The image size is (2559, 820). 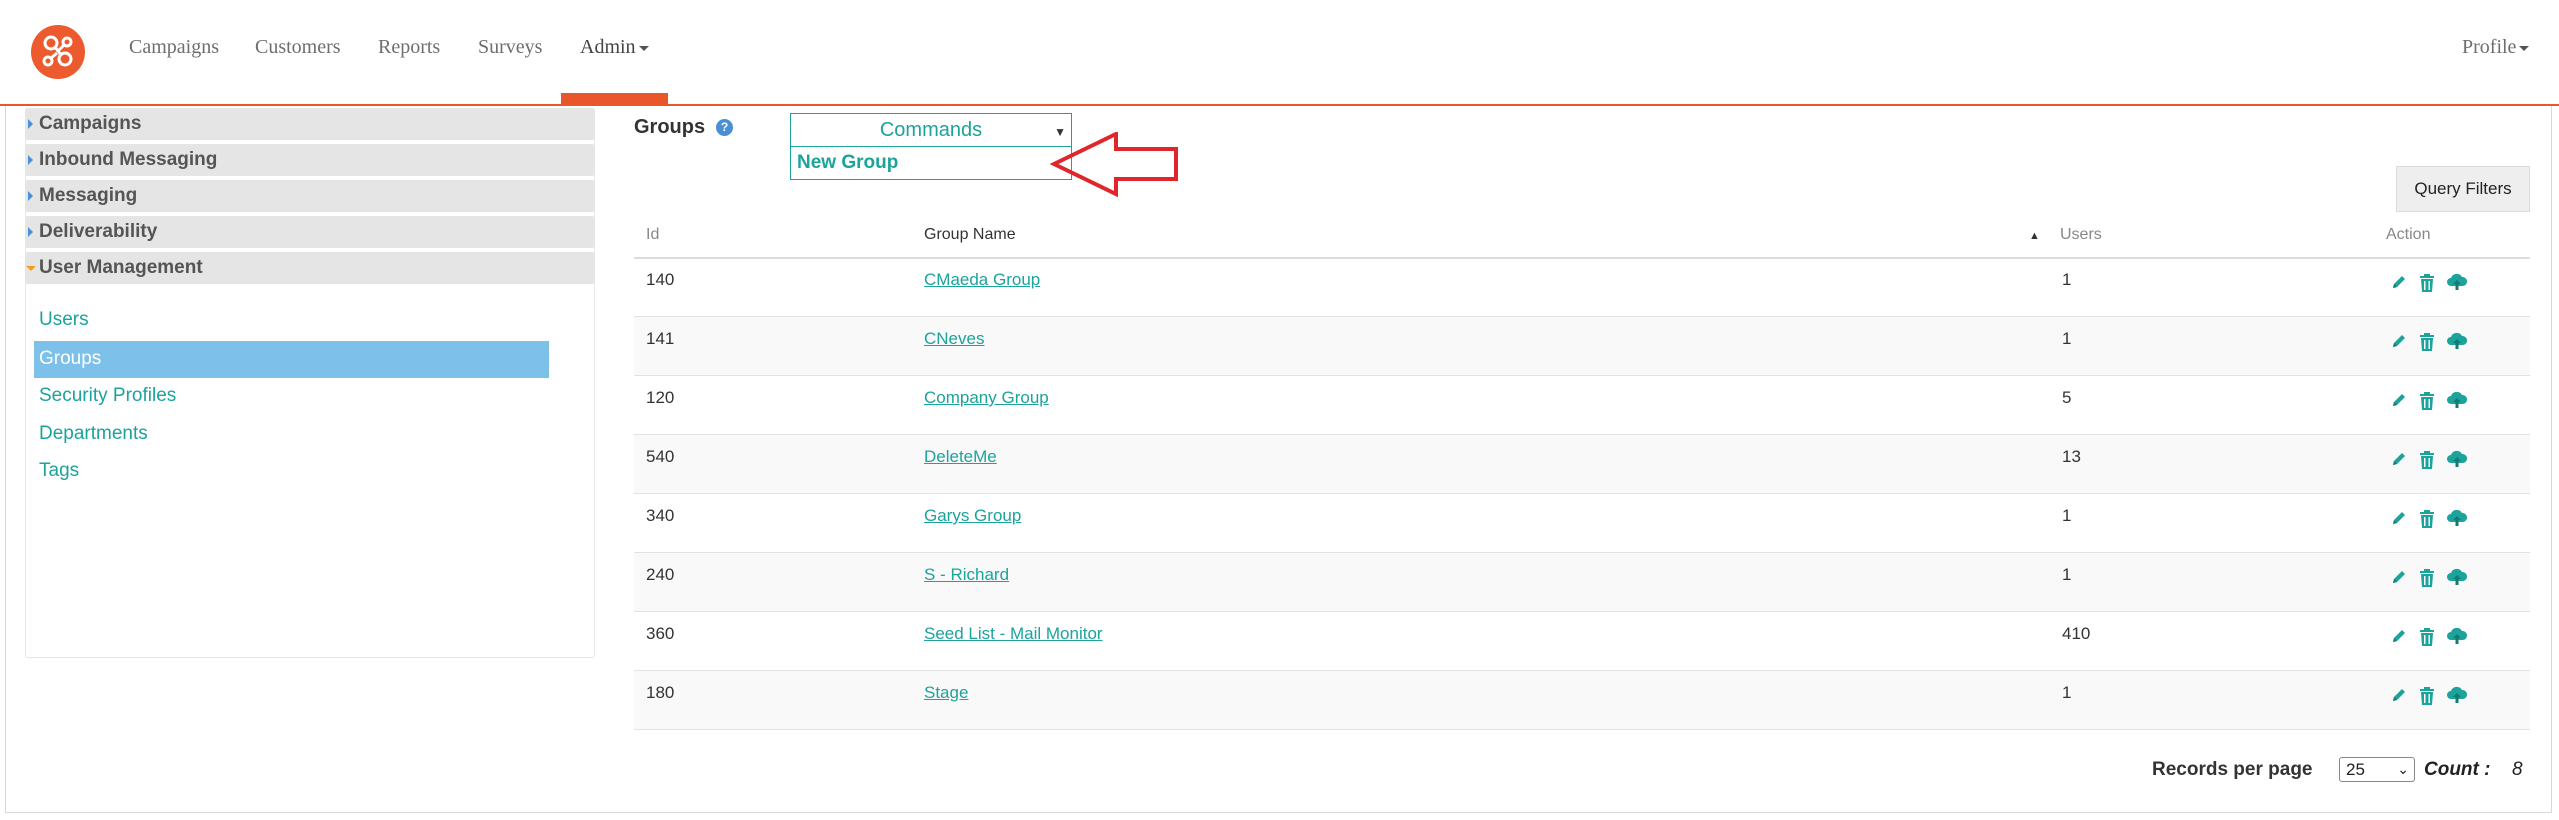 What do you see at coordinates (972, 516) in the screenshot?
I see `group-name-link: Garys Group` at bounding box center [972, 516].